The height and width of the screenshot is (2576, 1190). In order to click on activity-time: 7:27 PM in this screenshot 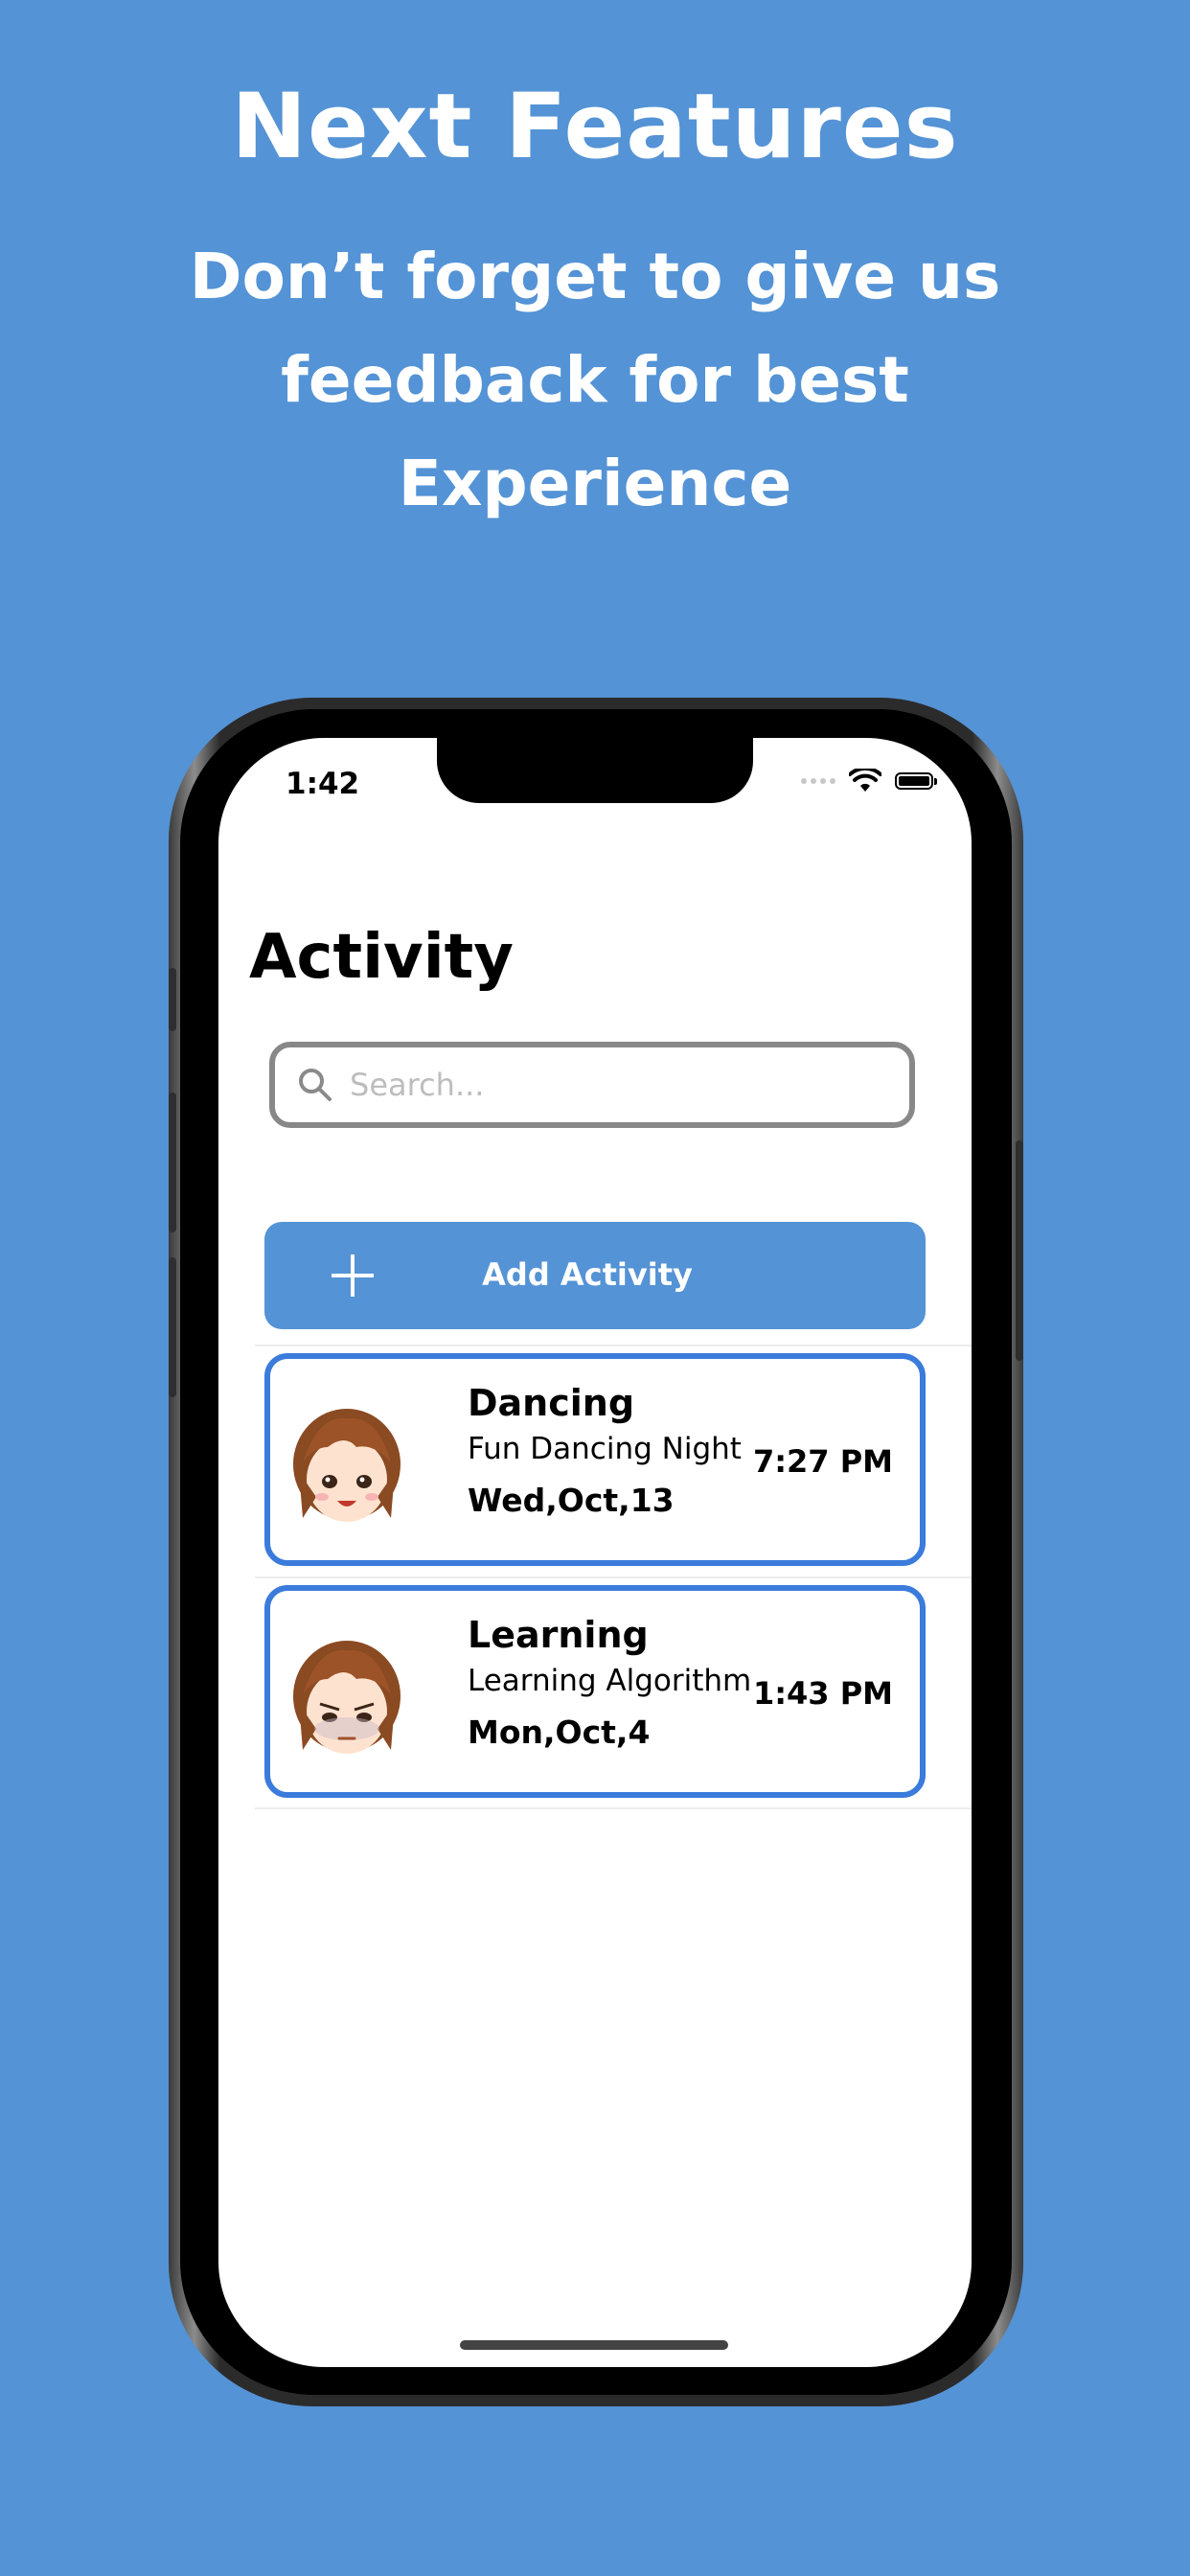, I will do `click(823, 1461)`.